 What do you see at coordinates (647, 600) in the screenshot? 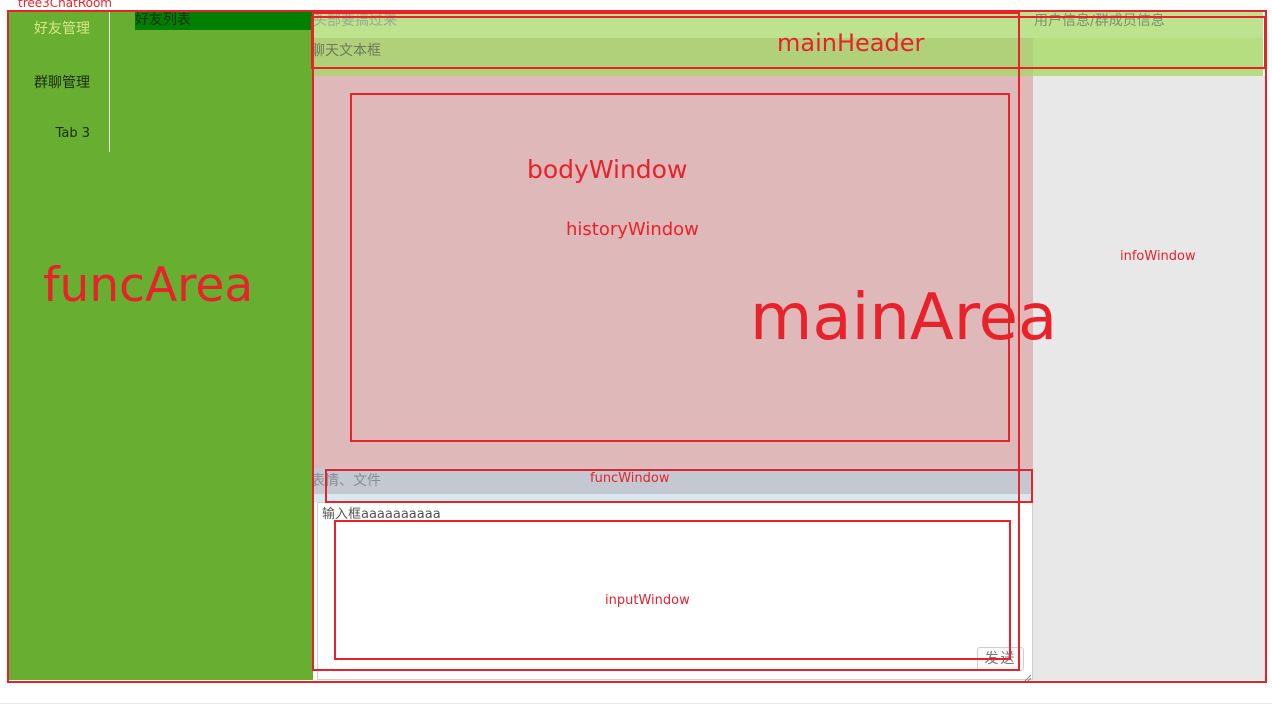
I see `input-window-annotation: inputWindow` at bounding box center [647, 600].